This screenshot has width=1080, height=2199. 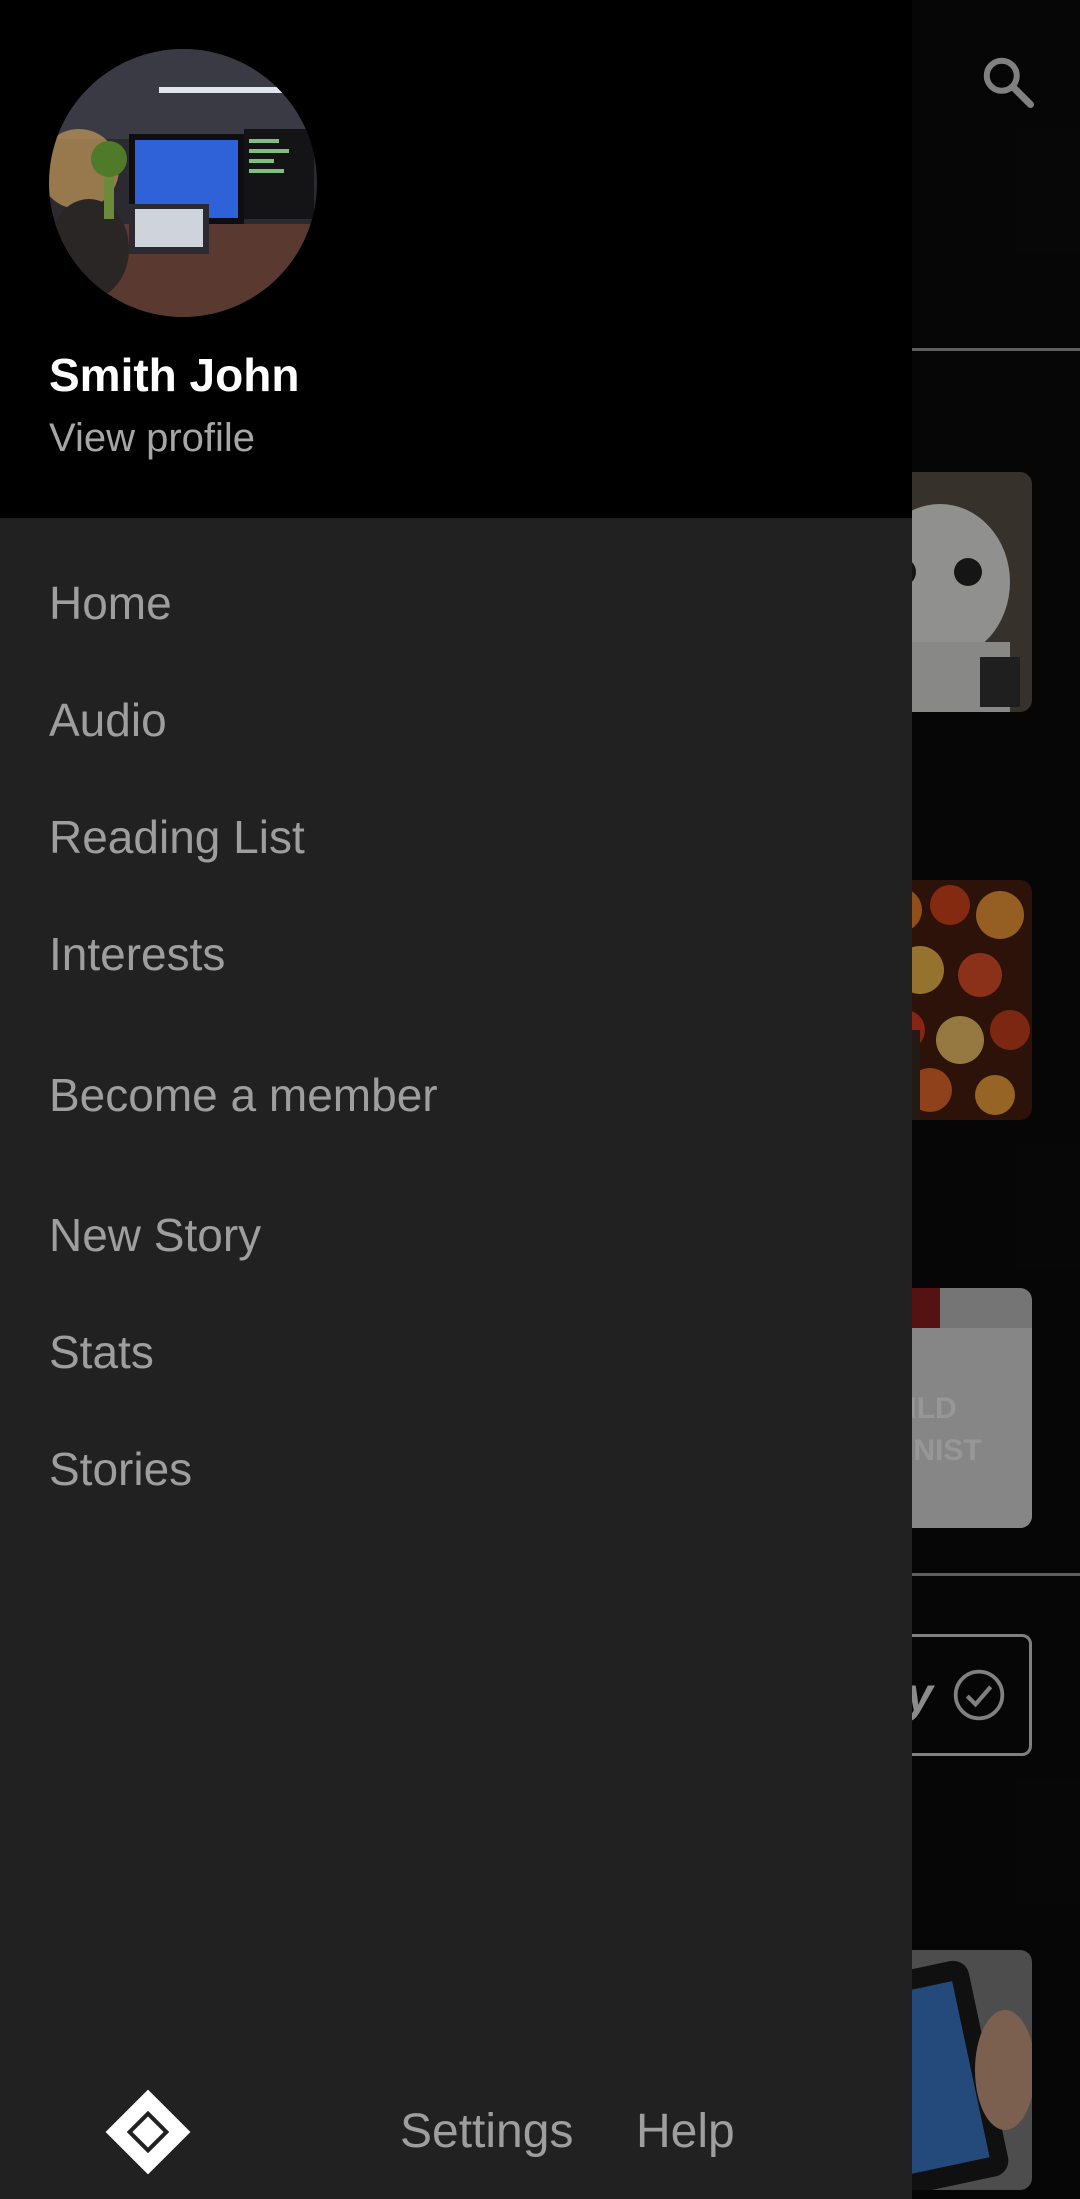 What do you see at coordinates (152, 438) in the screenshot?
I see `view-profile-link: View profile` at bounding box center [152, 438].